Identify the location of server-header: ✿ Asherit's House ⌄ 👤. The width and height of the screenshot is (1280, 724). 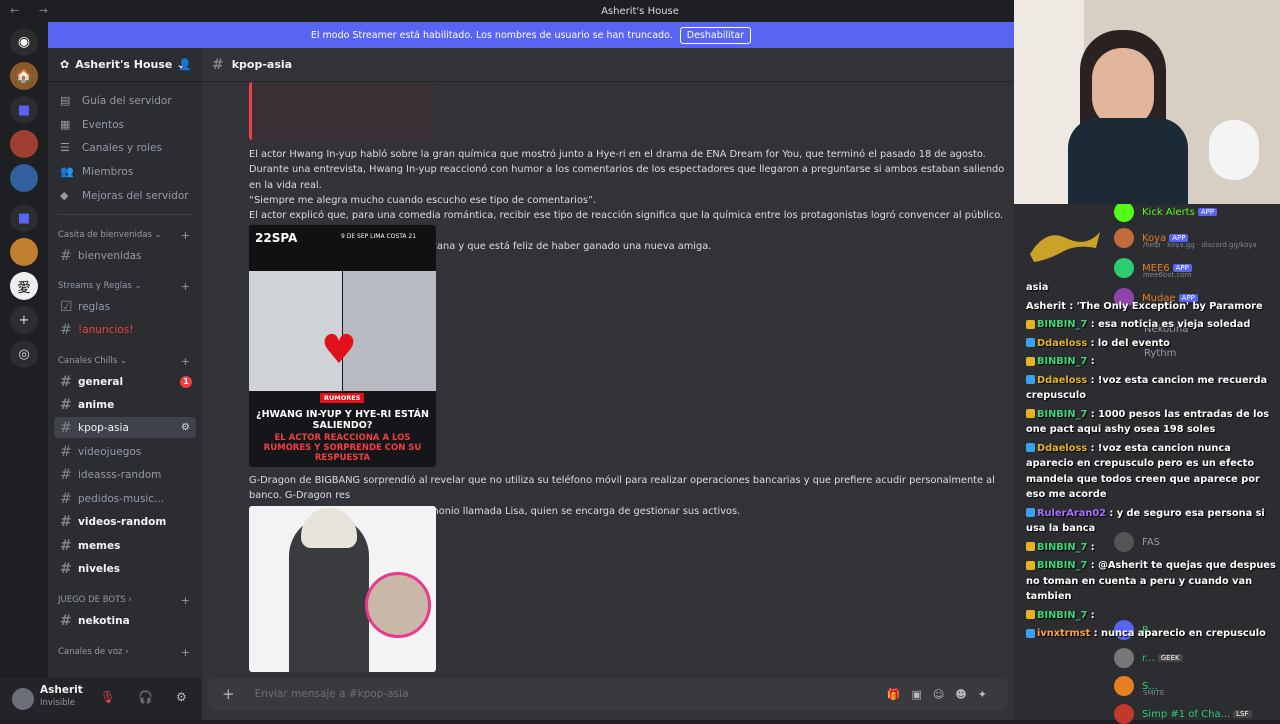
(125, 65).